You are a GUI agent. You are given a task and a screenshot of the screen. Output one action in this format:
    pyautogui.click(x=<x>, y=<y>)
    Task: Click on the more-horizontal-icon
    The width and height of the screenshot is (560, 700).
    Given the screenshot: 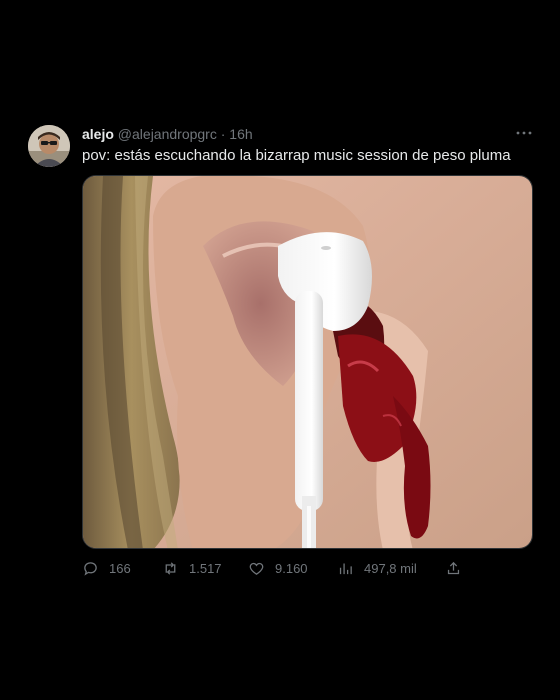 What is the action you would take?
    pyautogui.click(x=524, y=135)
    